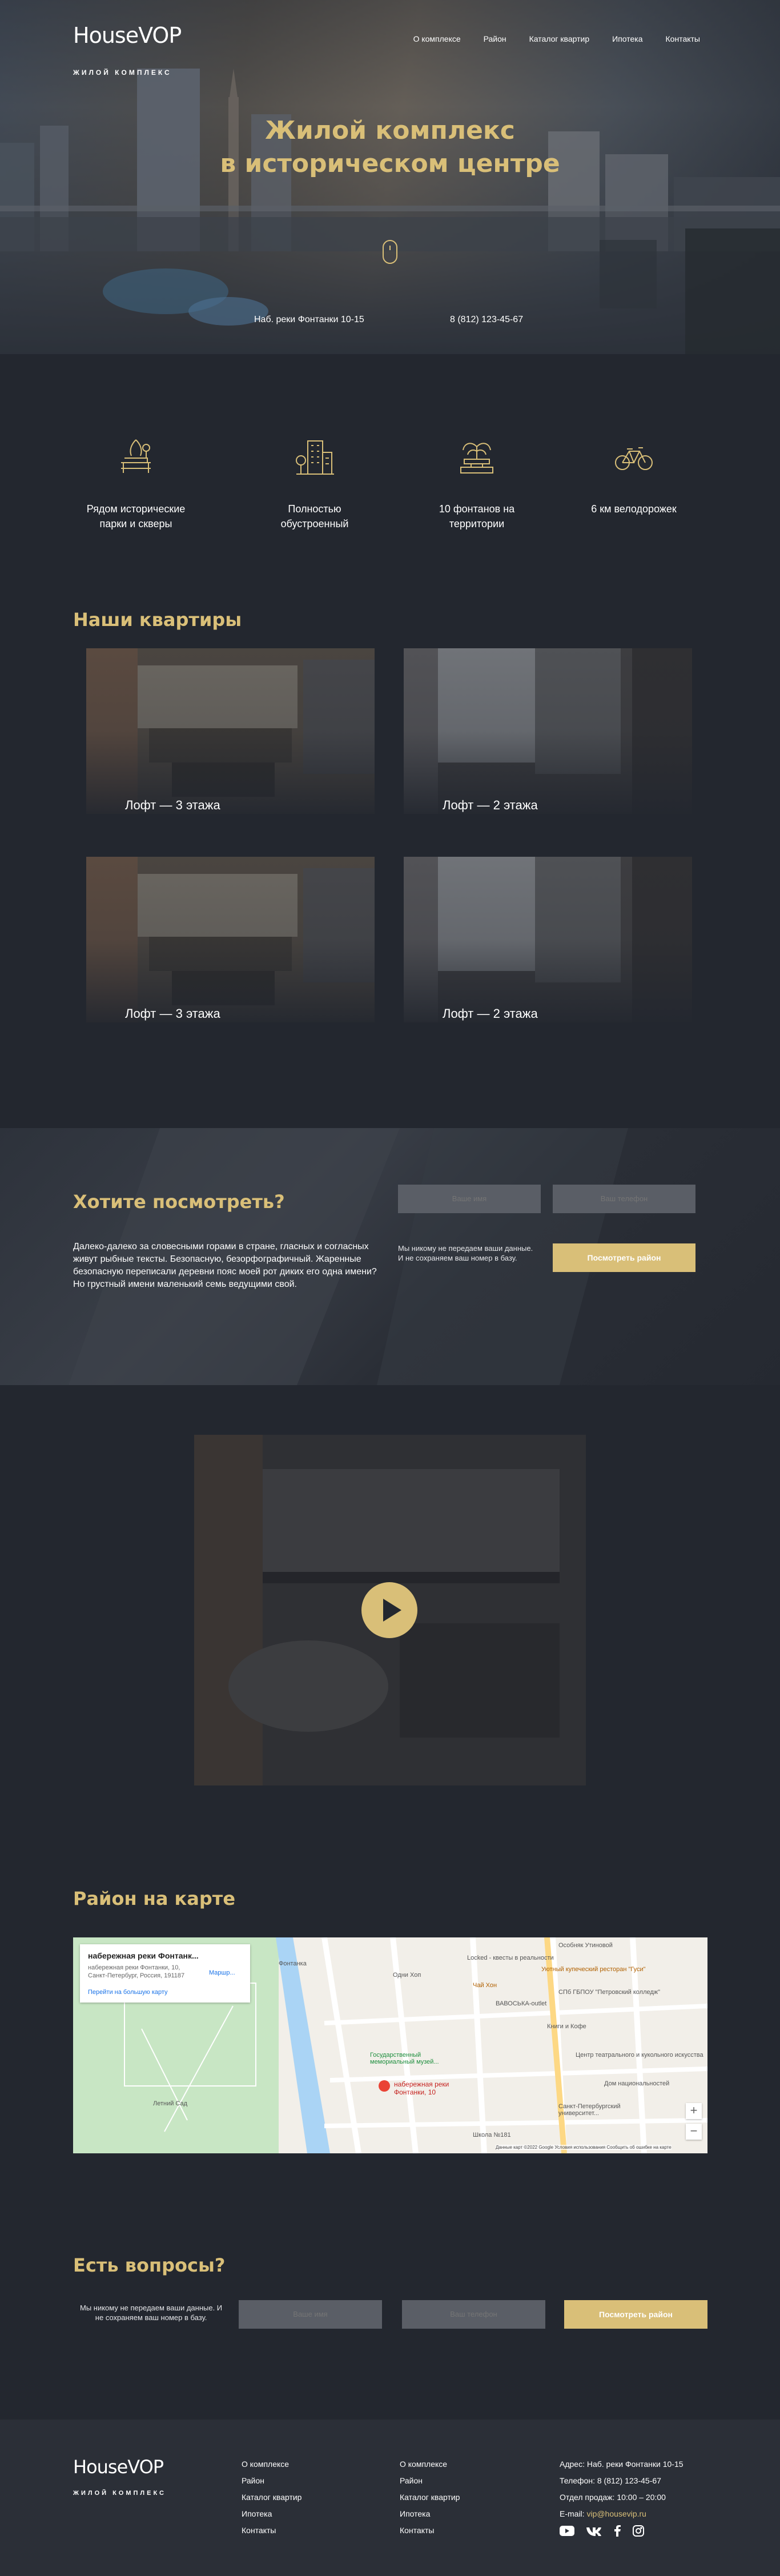  I want to click on map-label-museum-line1: Государственный, so click(395, 2055).